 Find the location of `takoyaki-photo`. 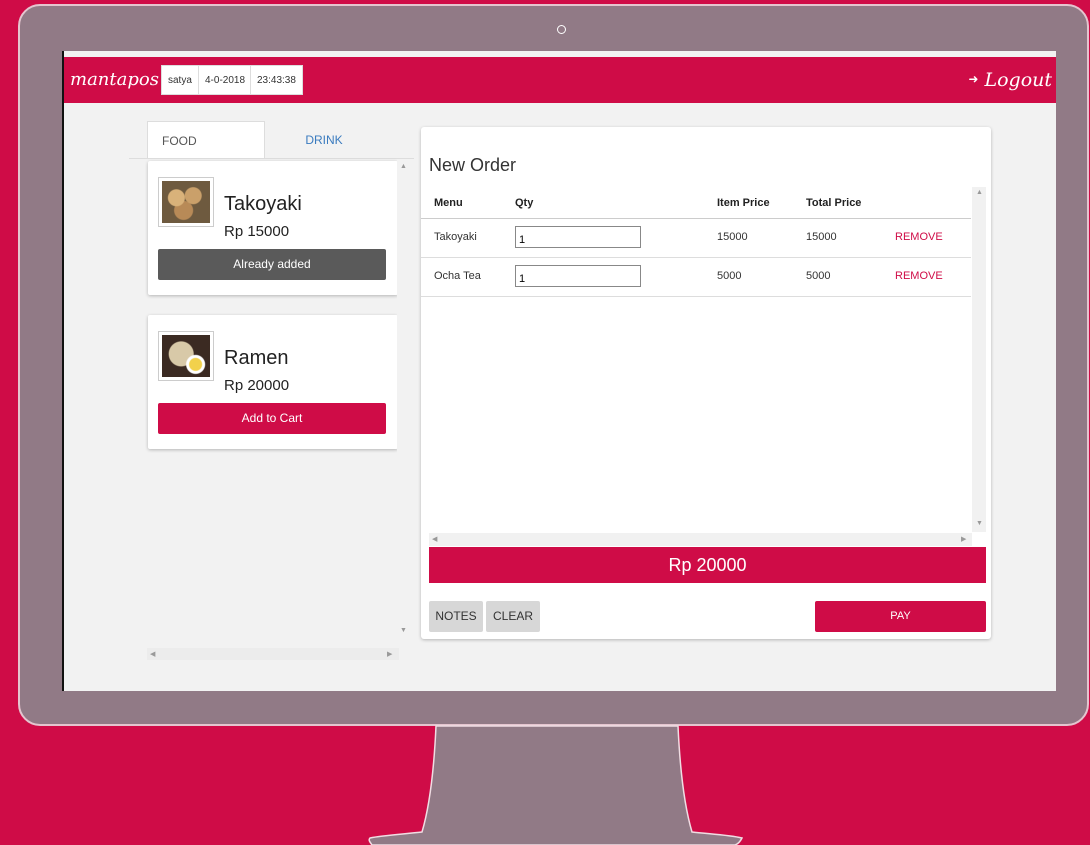

takoyaki-photo is located at coordinates (186, 202).